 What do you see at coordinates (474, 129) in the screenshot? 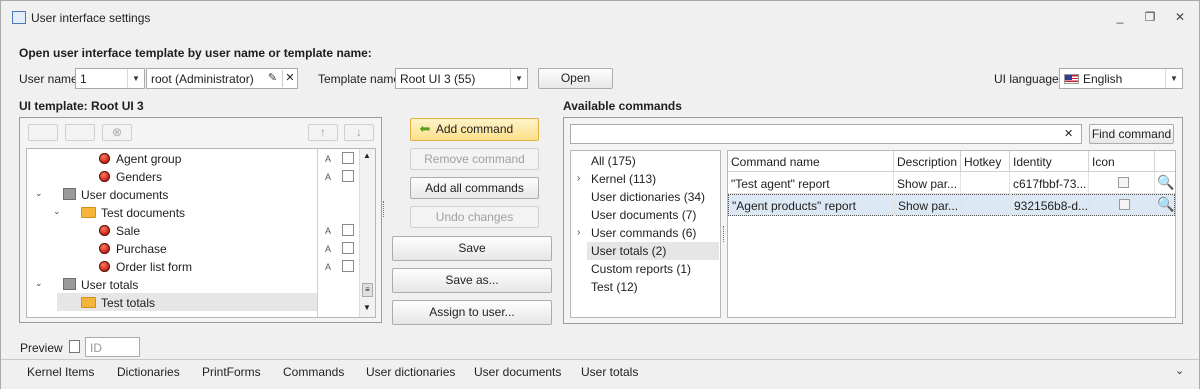
I see `add-command-button: ⬅ Add command` at bounding box center [474, 129].